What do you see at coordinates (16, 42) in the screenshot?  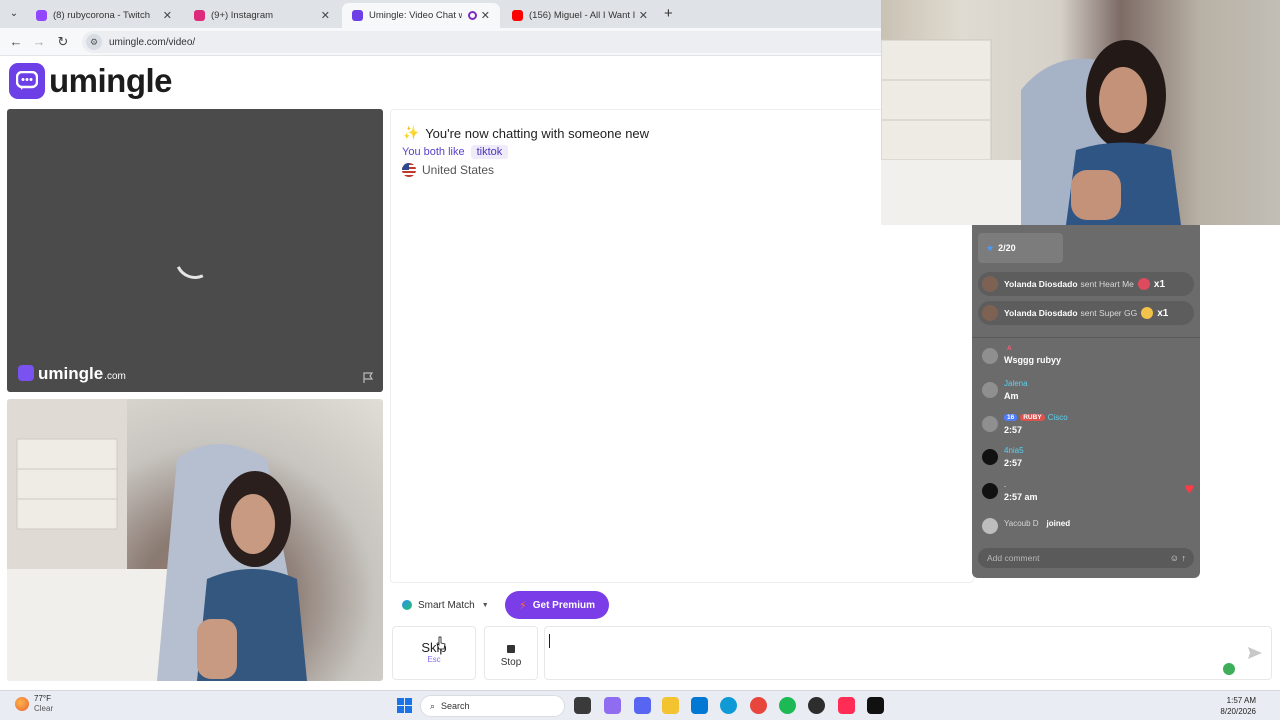 I see `back-icon: ←` at bounding box center [16, 42].